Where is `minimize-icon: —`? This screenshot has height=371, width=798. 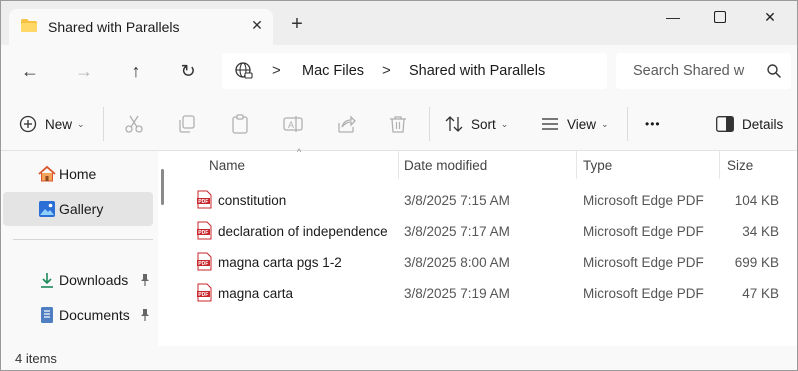
minimize-icon: — is located at coordinates (673, 17).